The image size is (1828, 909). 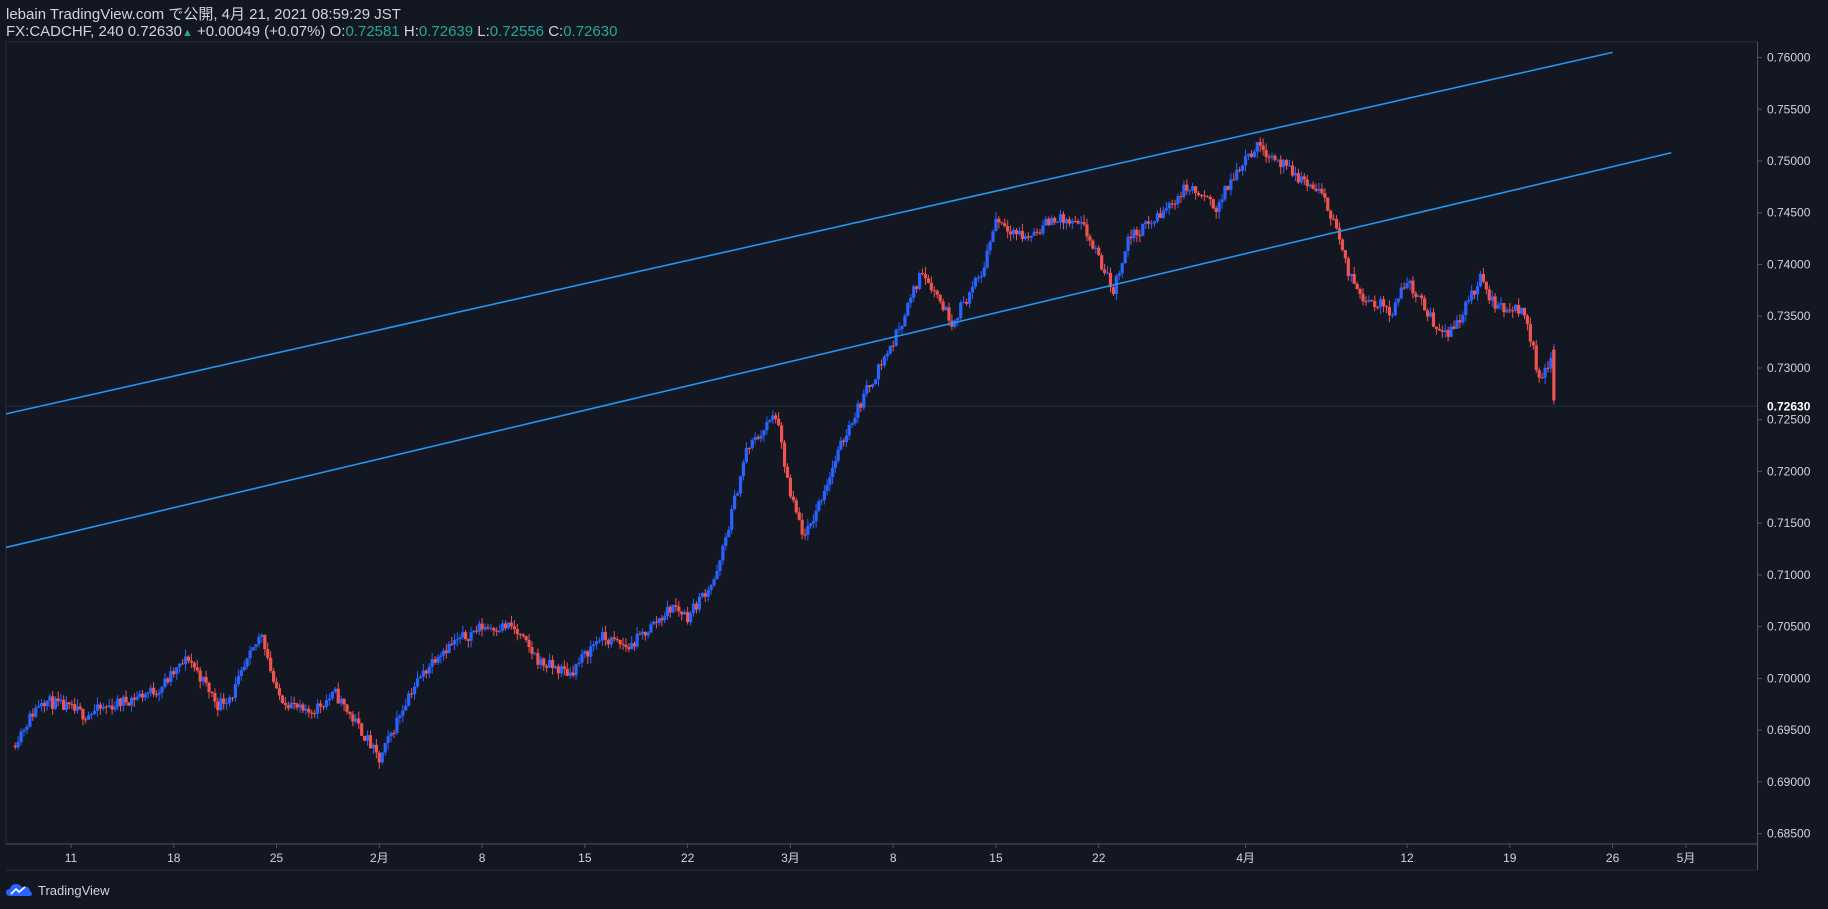 What do you see at coordinates (1789, 575) in the screenshot?
I see `price-tick-label: 0.71000` at bounding box center [1789, 575].